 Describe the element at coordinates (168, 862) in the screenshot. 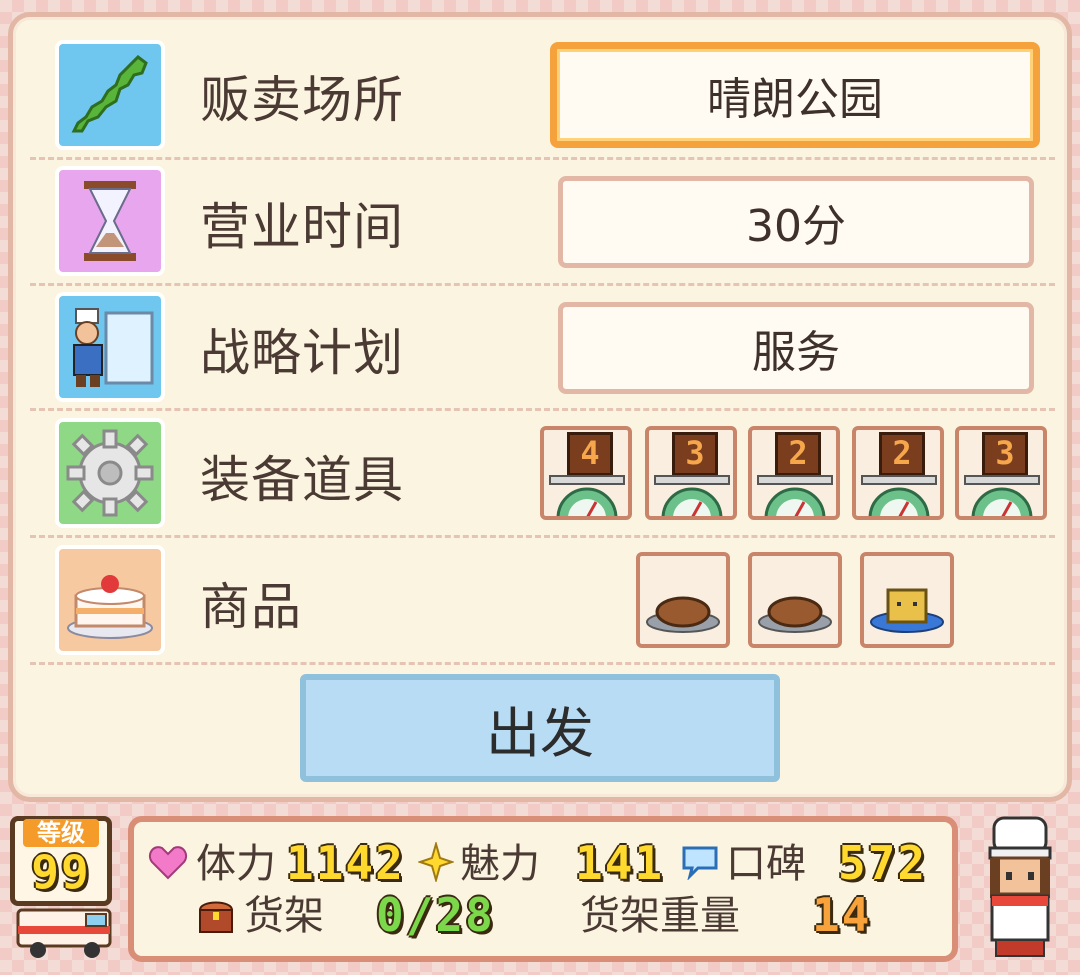

I see `heart-icon` at that location.